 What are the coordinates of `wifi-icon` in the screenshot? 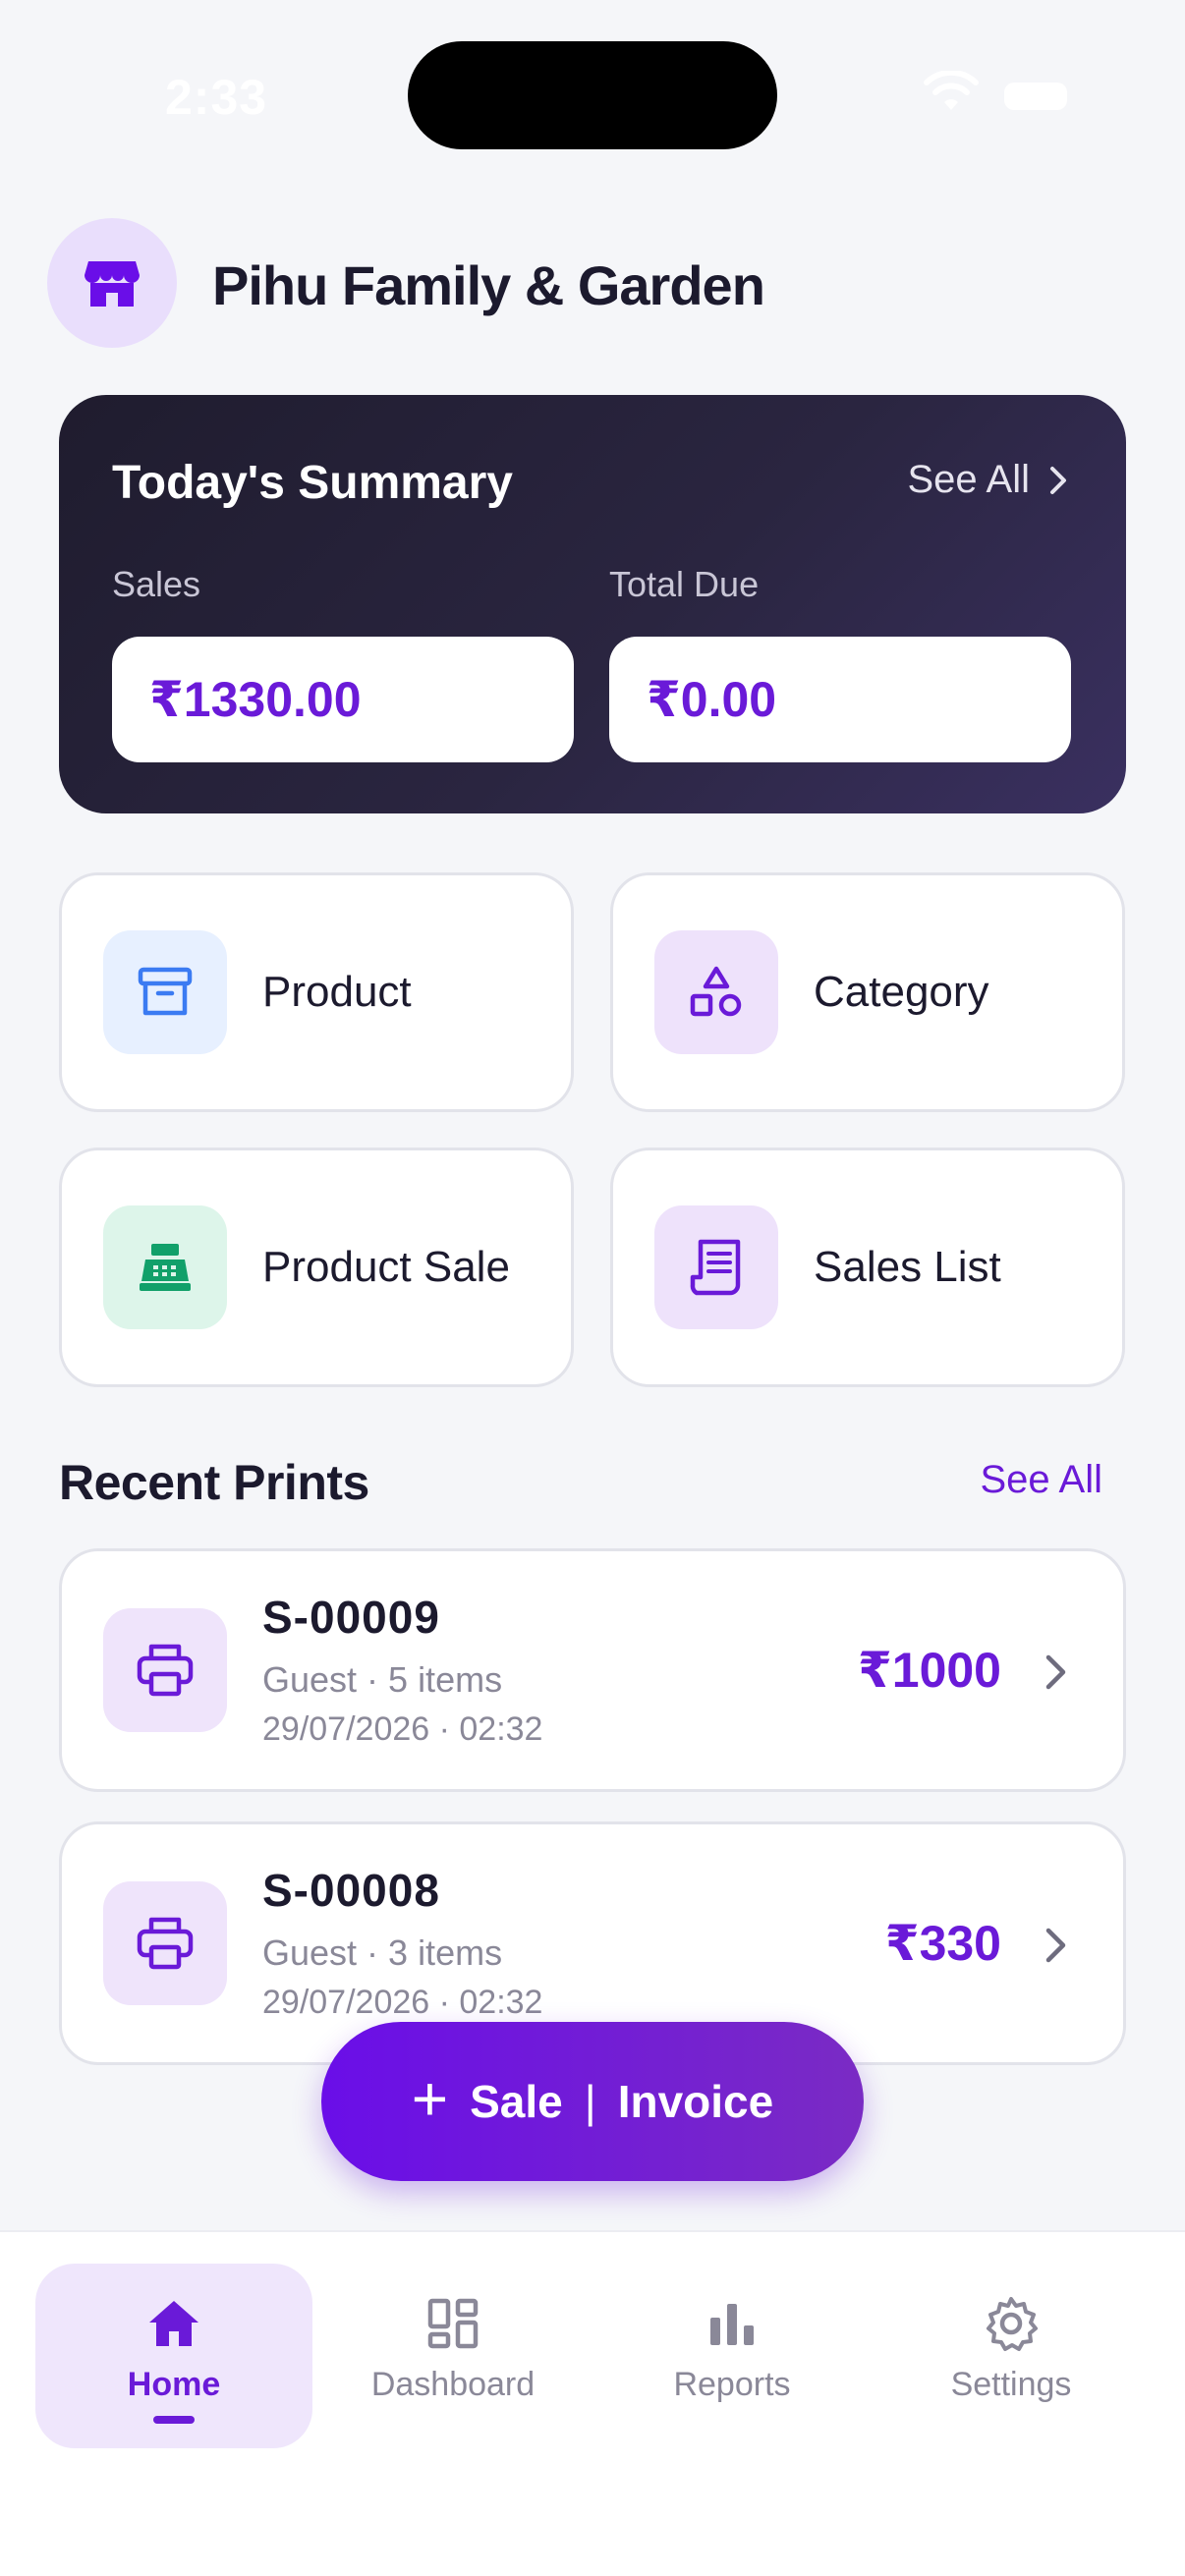 It's located at (952, 90).